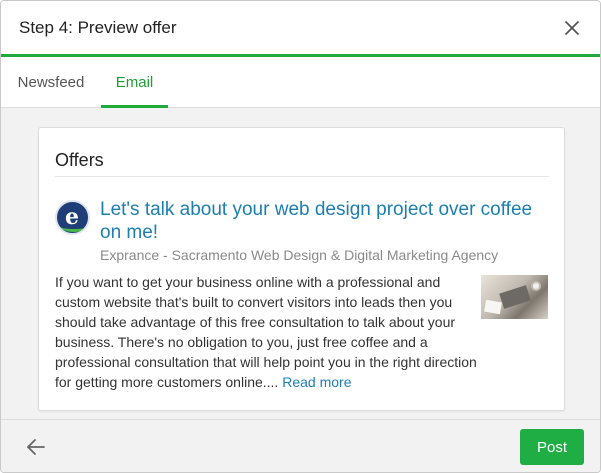 Image resolution: width=601 pixels, height=473 pixels. I want to click on read-more-link: Read more, so click(316, 382).